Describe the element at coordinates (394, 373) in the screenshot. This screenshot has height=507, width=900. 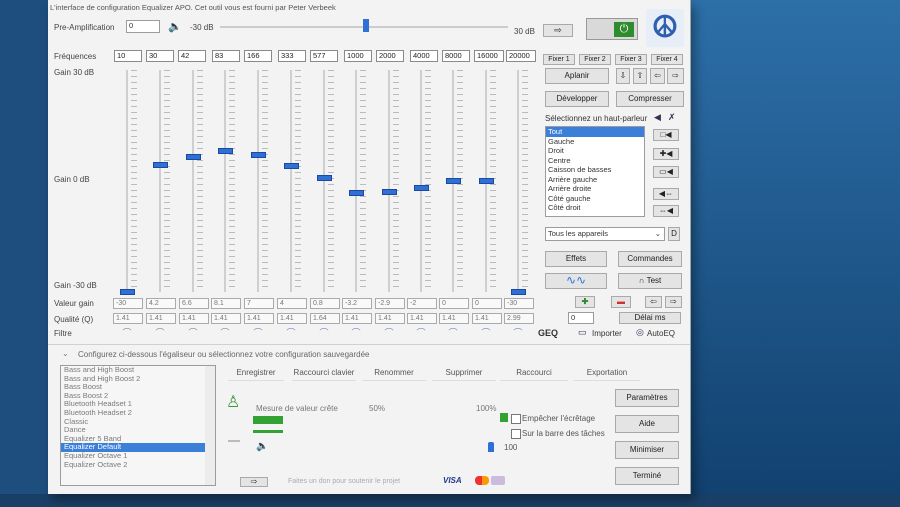
I see `action-tab: Renommer` at that location.